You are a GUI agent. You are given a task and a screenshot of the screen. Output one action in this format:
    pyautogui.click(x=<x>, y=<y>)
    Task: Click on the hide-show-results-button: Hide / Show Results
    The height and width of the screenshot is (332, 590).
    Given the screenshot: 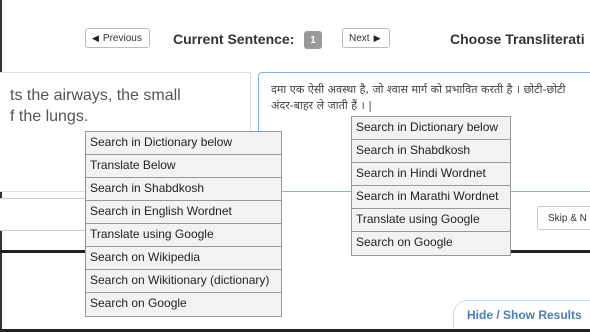 What is the action you would take?
    pyautogui.click(x=521, y=314)
    